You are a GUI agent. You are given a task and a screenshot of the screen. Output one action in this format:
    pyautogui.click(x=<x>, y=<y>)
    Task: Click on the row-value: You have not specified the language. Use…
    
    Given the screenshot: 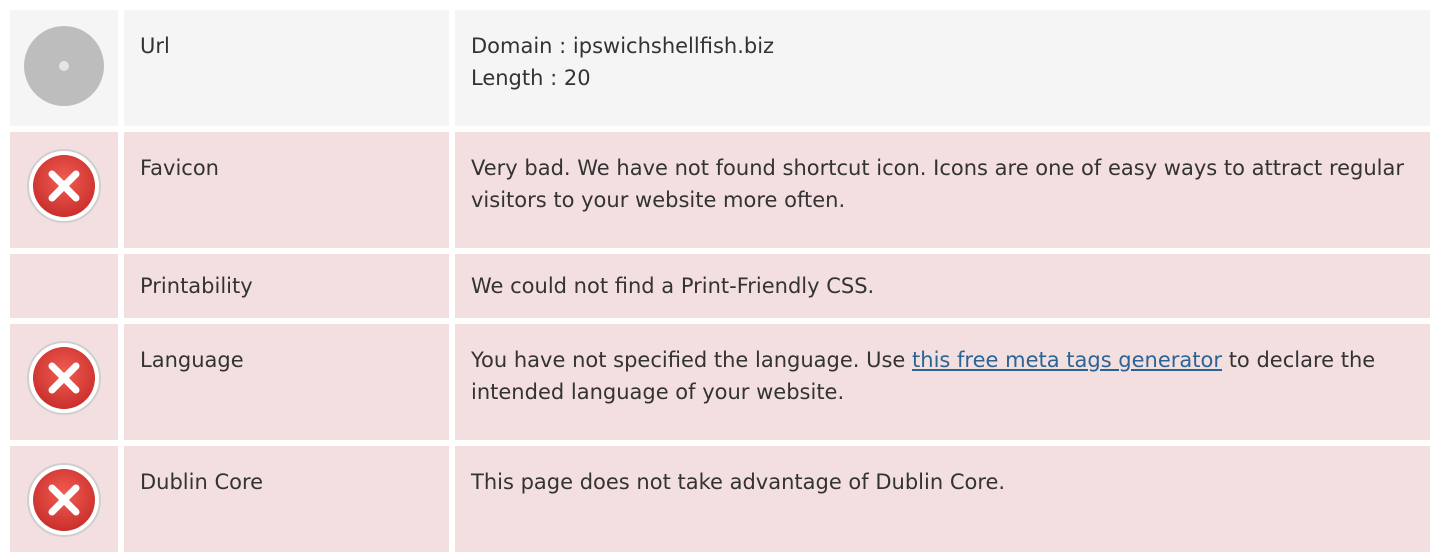 What is the action you would take?
    pyautogui.click(x=942, y=382)
    